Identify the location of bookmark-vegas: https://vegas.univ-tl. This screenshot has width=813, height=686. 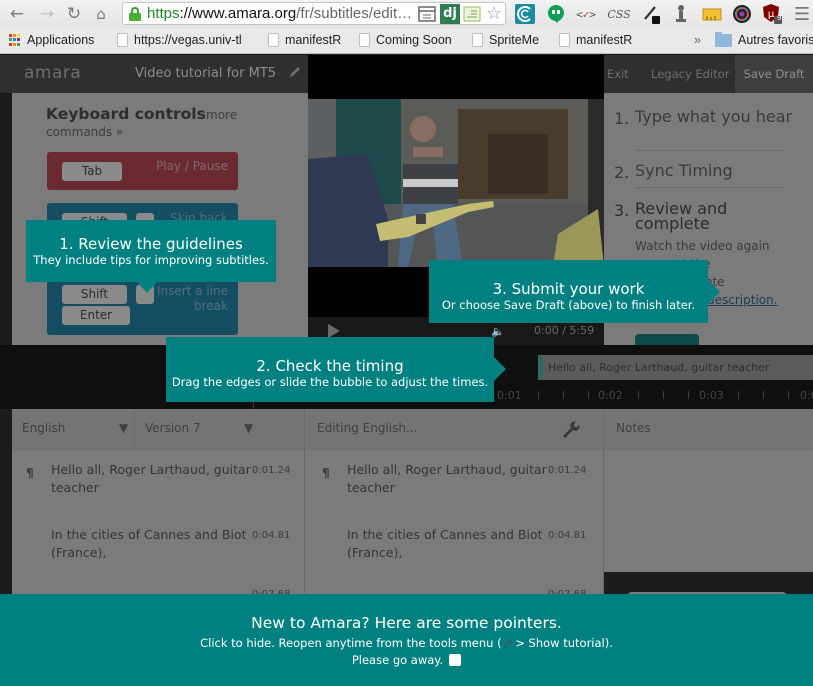
(181, 40).